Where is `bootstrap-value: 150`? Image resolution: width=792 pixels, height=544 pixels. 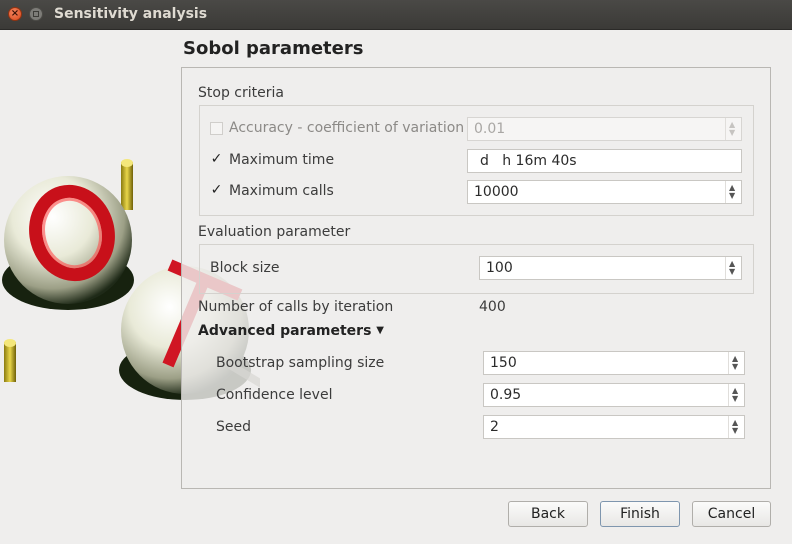 bootstrap-value: 150 is located at coordinates (503, 363).